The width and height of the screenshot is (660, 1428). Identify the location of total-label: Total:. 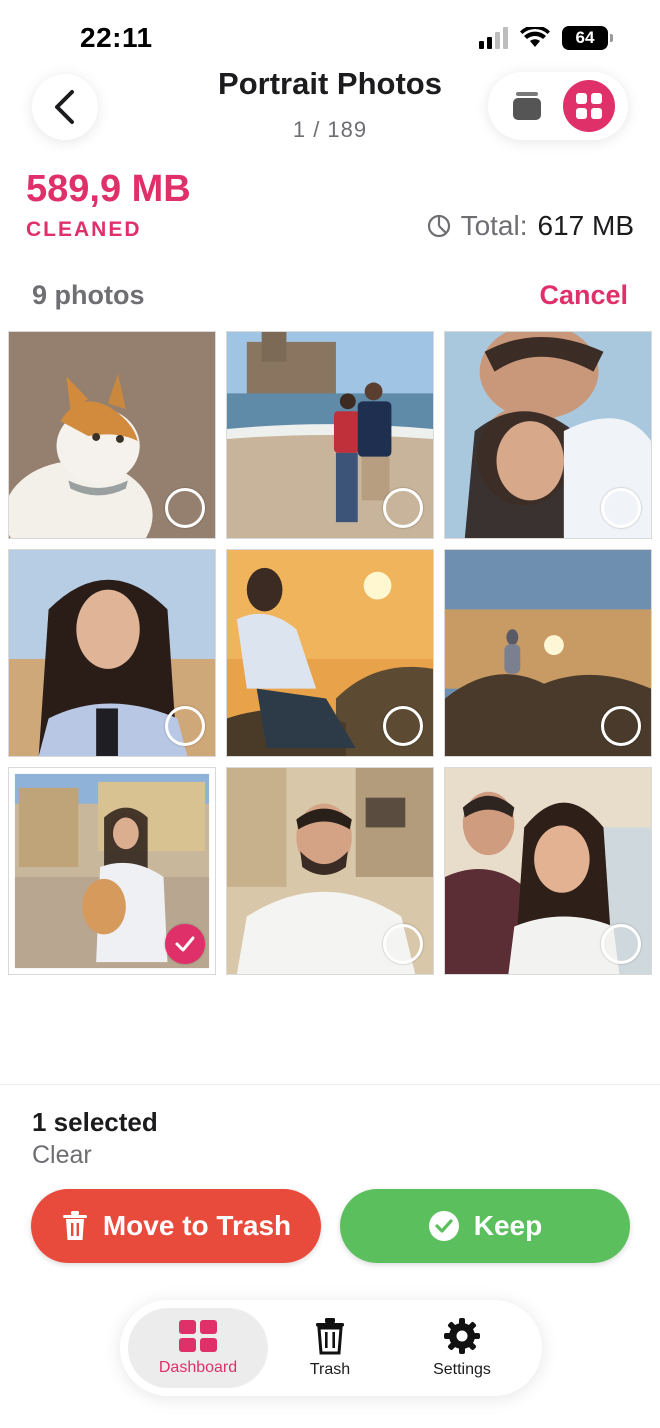
(494, 225).